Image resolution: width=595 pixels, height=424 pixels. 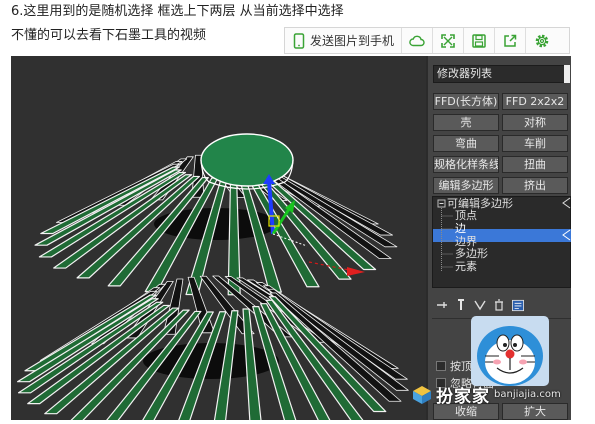 I want to click on phone-icon, so click(x=299, y=40).